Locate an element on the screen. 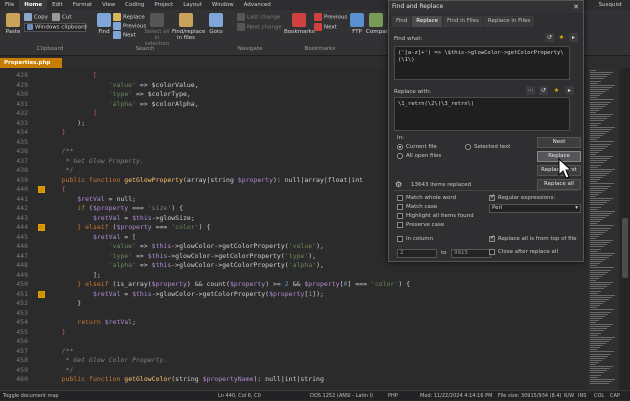  replace-from-top-checkbox is located at coordinates (492, 238).